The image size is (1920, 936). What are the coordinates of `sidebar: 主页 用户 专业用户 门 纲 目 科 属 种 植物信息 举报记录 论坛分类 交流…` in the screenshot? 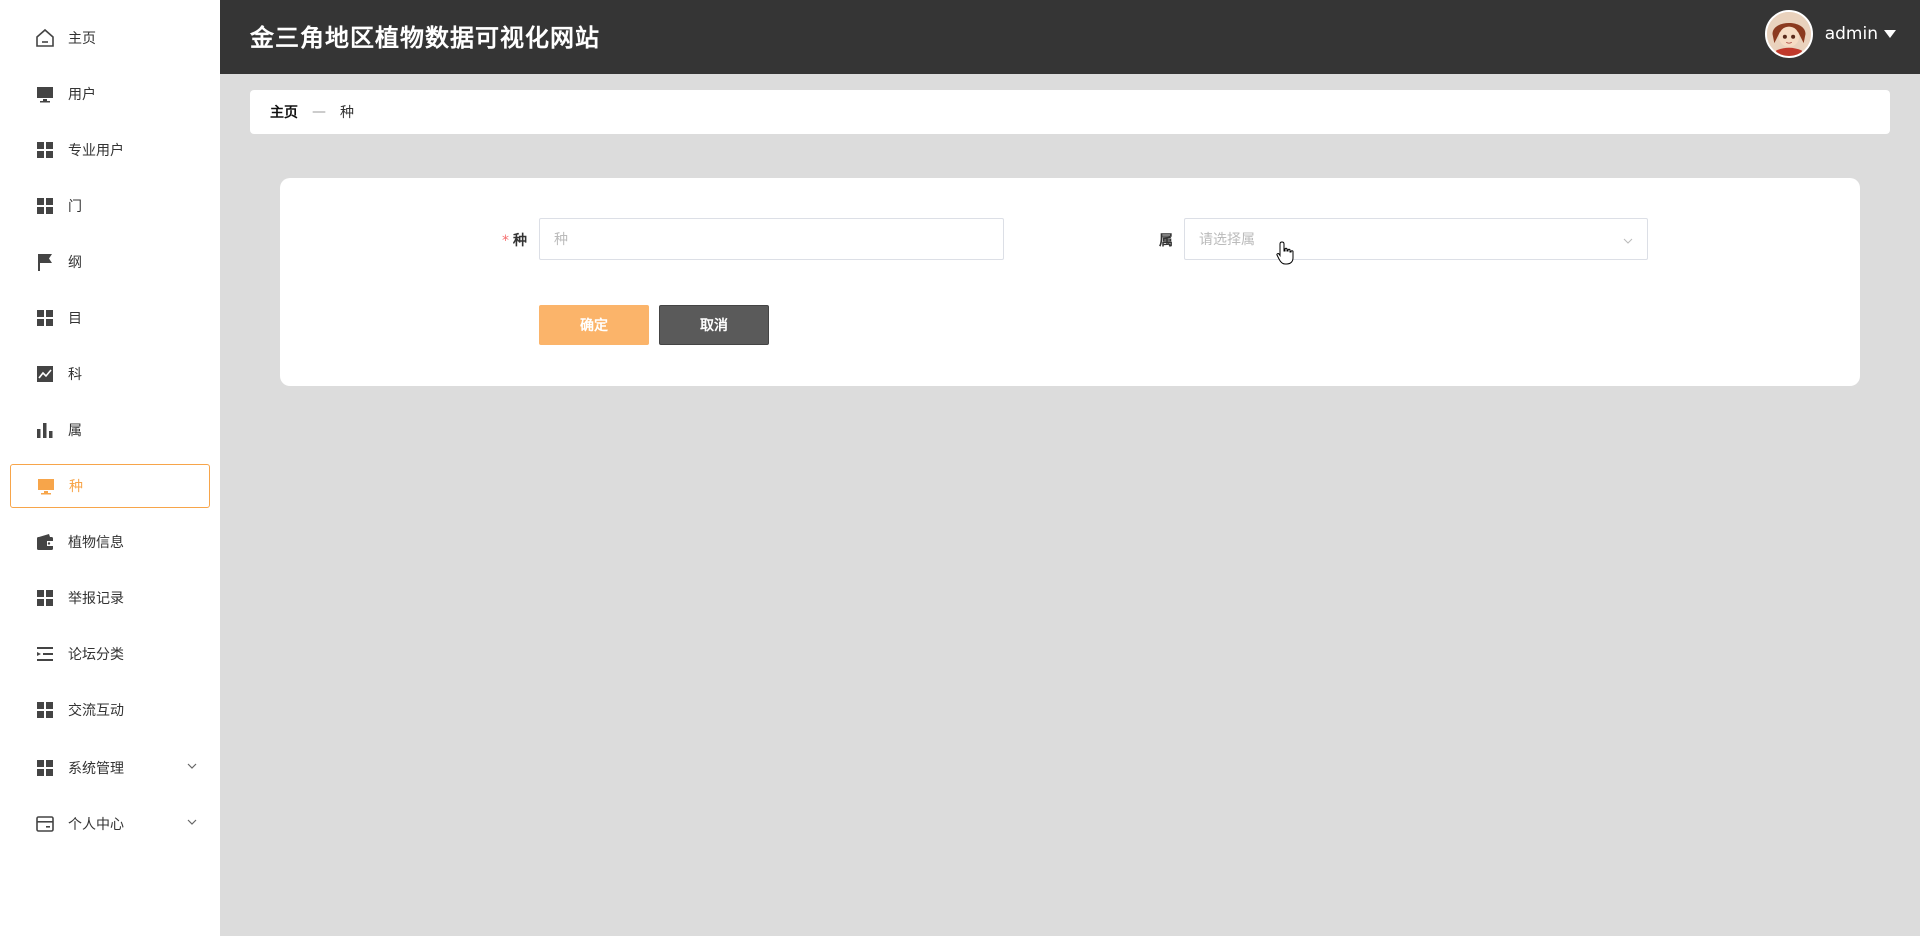 It's located at (110, 468).